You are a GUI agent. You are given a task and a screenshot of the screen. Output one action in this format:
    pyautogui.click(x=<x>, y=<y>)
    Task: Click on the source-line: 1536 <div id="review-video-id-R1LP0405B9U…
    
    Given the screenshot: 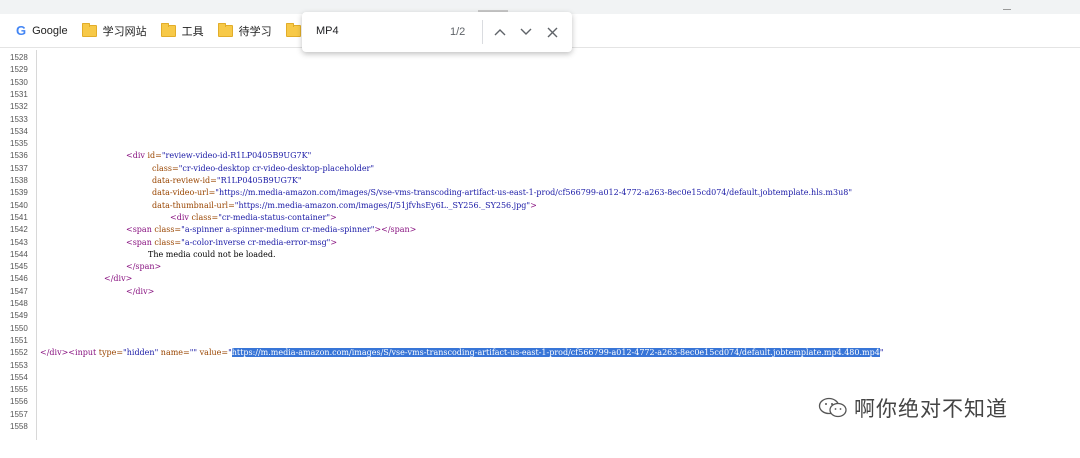 What is the action you would take?
    pyautogui.click(x=540, y=156)
    